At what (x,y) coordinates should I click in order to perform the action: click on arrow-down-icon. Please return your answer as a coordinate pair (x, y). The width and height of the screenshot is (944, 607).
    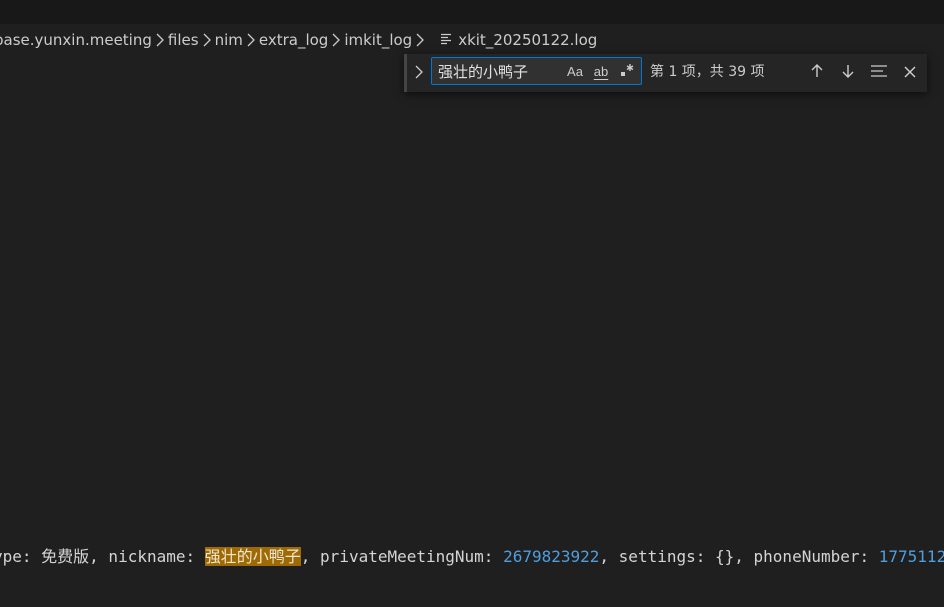
    Looking at the image, I should click on (848, 73).